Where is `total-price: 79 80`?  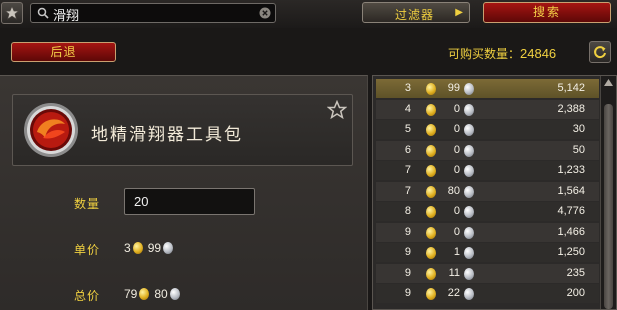 total-price: 79 80 is located at coordinates (154, 294).